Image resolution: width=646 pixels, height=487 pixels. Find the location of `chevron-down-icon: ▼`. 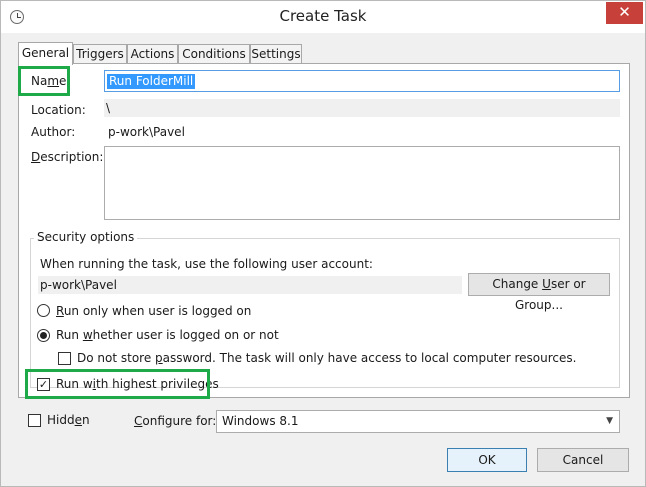

chevron-down-icon: ▼ is located at coordinates (609, 421).